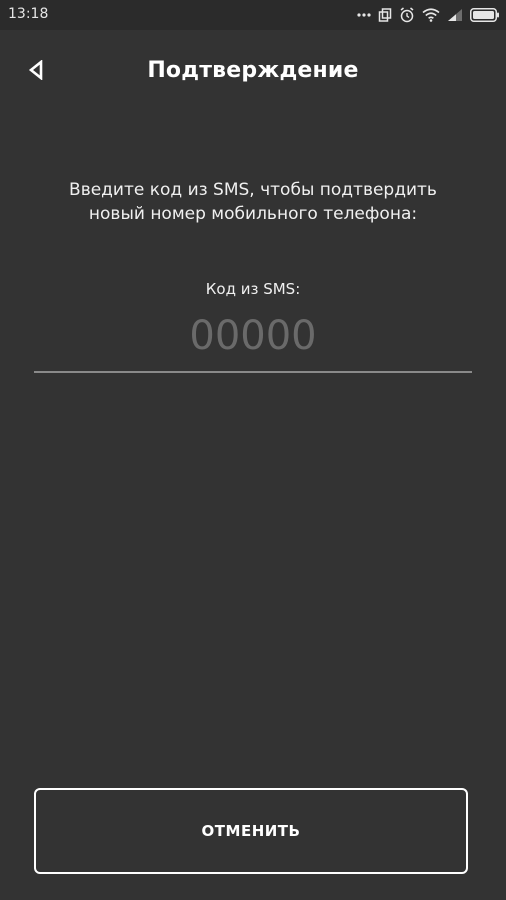 The image size is (506, 900). Describe the element at coordinates (253, 15) in the screenshot. I see `status-bar: 13:18` at that location.